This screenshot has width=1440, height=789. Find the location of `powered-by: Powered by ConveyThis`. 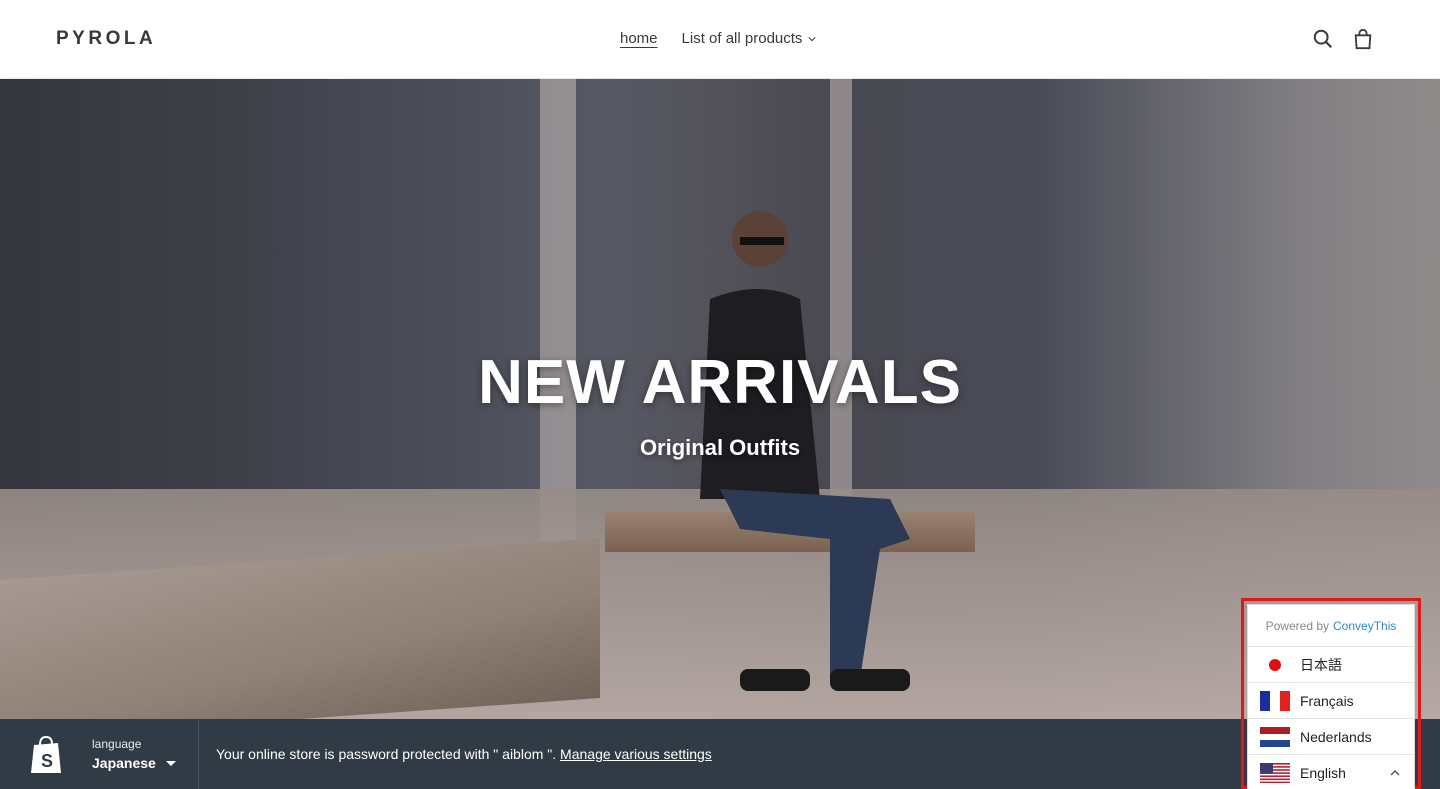

powered-by: Powered by ConveyThis is located at coordinates (1331, 626).